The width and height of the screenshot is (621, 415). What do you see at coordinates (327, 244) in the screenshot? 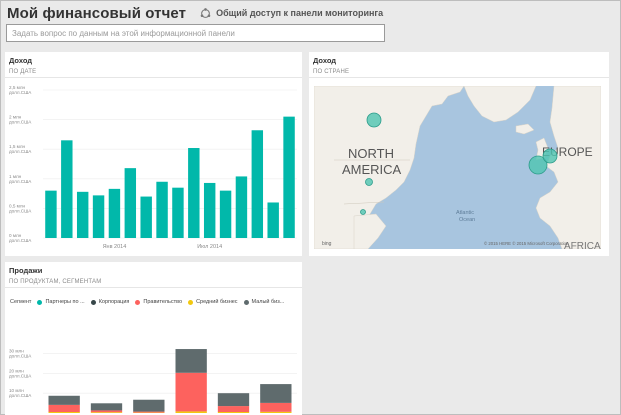
I see `bing-logo: bing` at bounding box center [327, 244].